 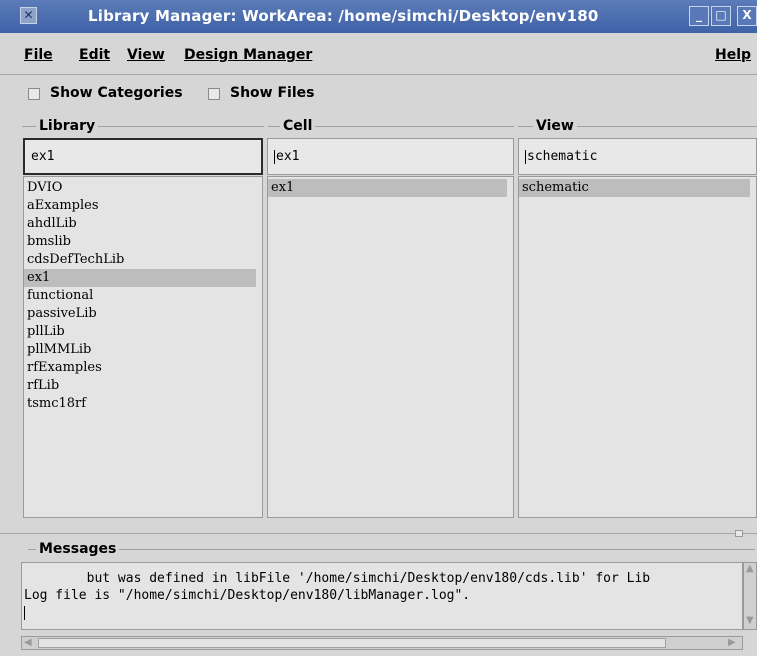 I want to click on library-item: bmslib, so click(x=143, y=242).